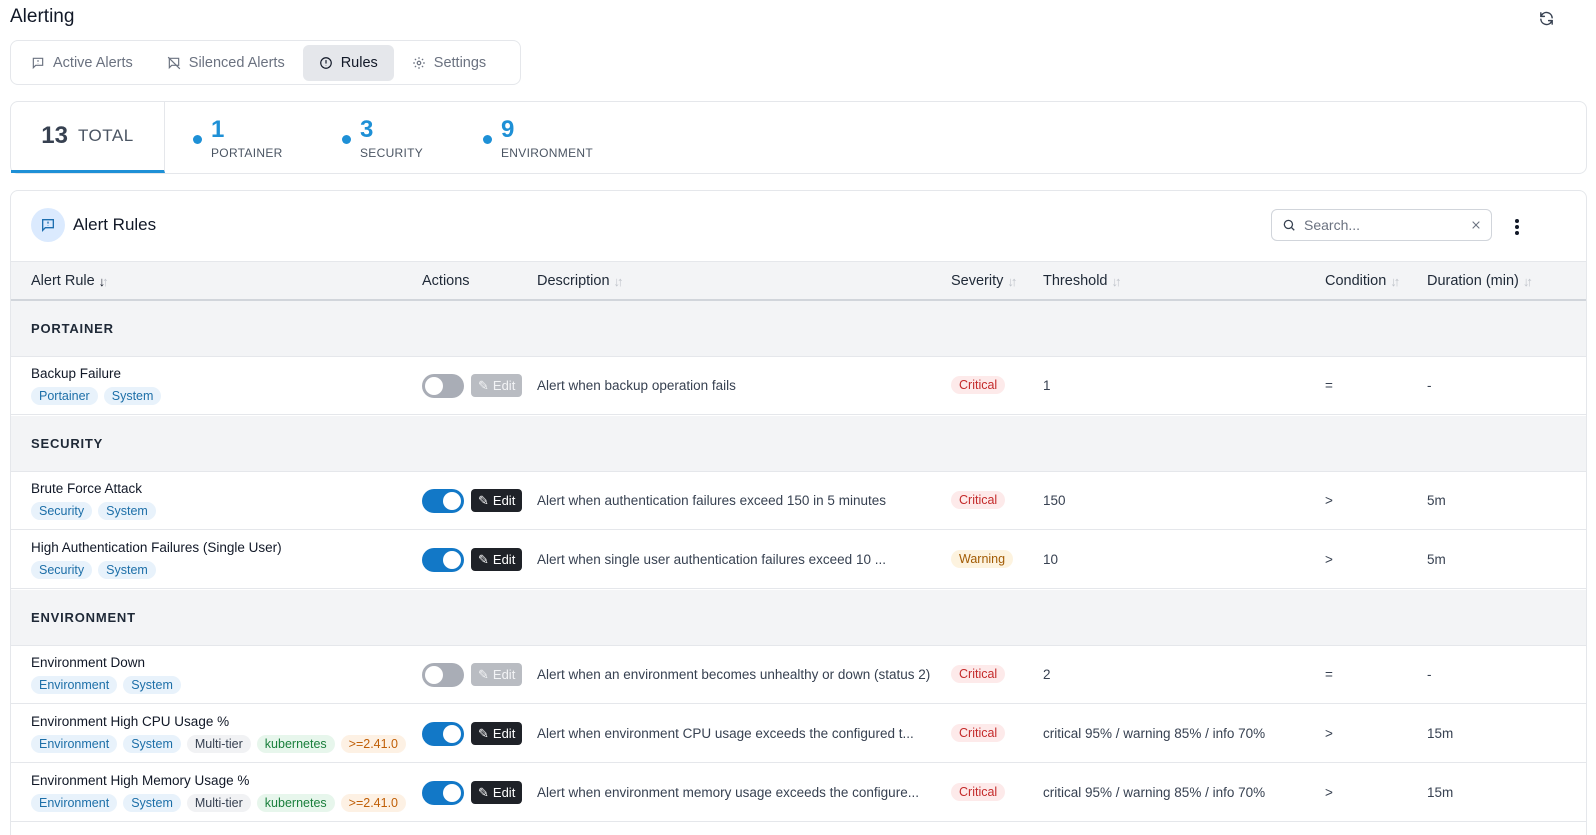 This screenshot has width=1596, height=835. Describe the element at coordinates (1517, 227) in the screenshot. I see `more-options-icon` at that location.